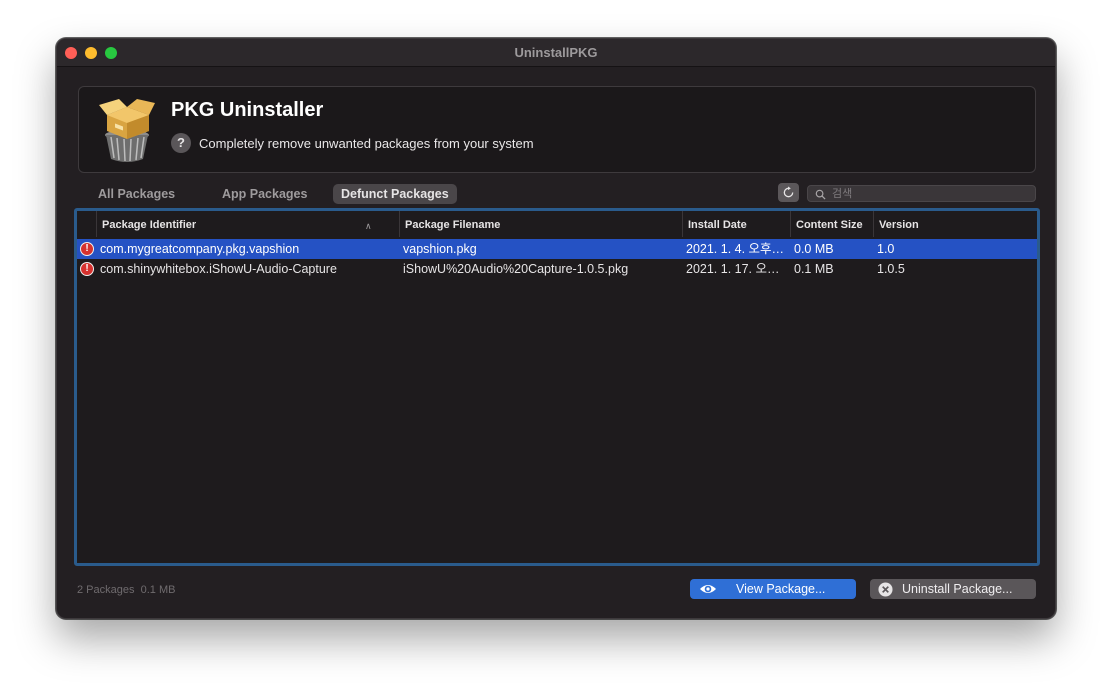  I want to click on eye-icon, so click(708, 589).